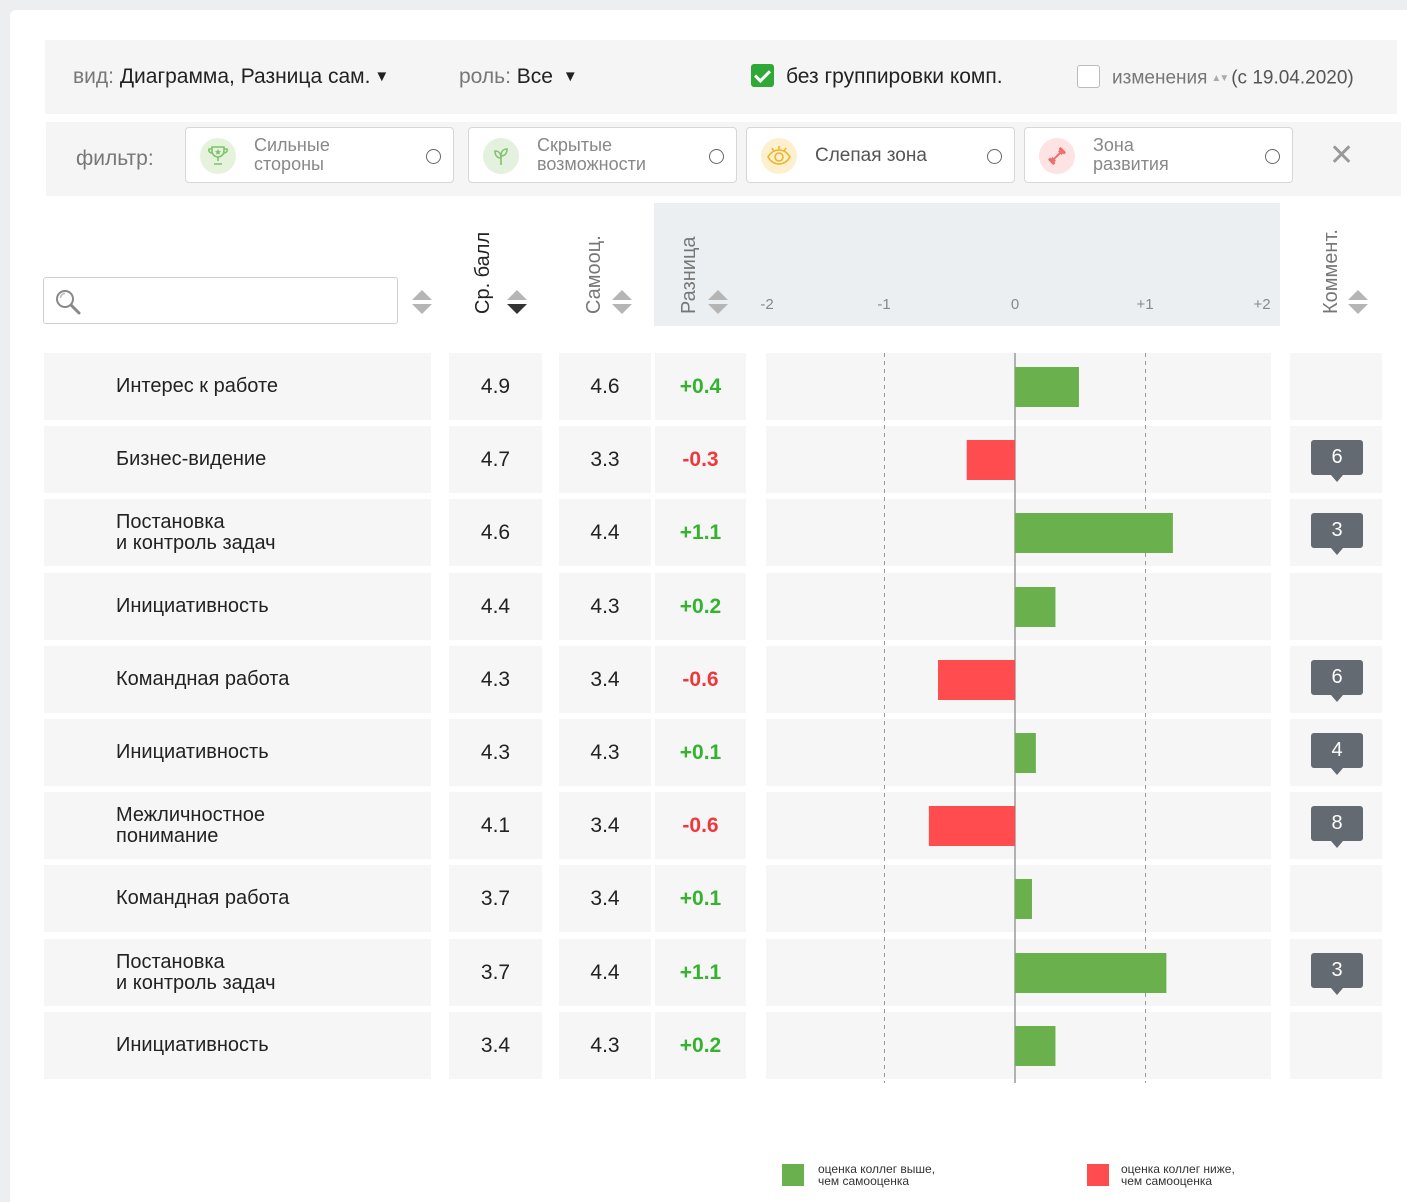 The width and height of the screenshot is (1407, 1202). I want to click on legend-positive-text: оценка коллег выше, чем самооценка, so click(877, 1175).